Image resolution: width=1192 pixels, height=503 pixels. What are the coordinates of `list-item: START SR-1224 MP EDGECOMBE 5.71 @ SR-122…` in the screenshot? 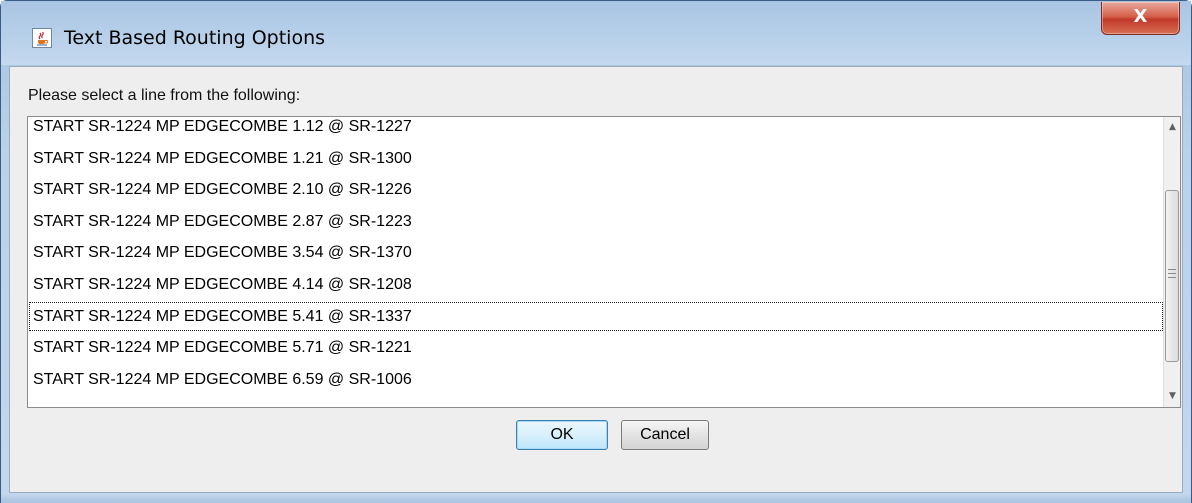 It's located at (596, 348).